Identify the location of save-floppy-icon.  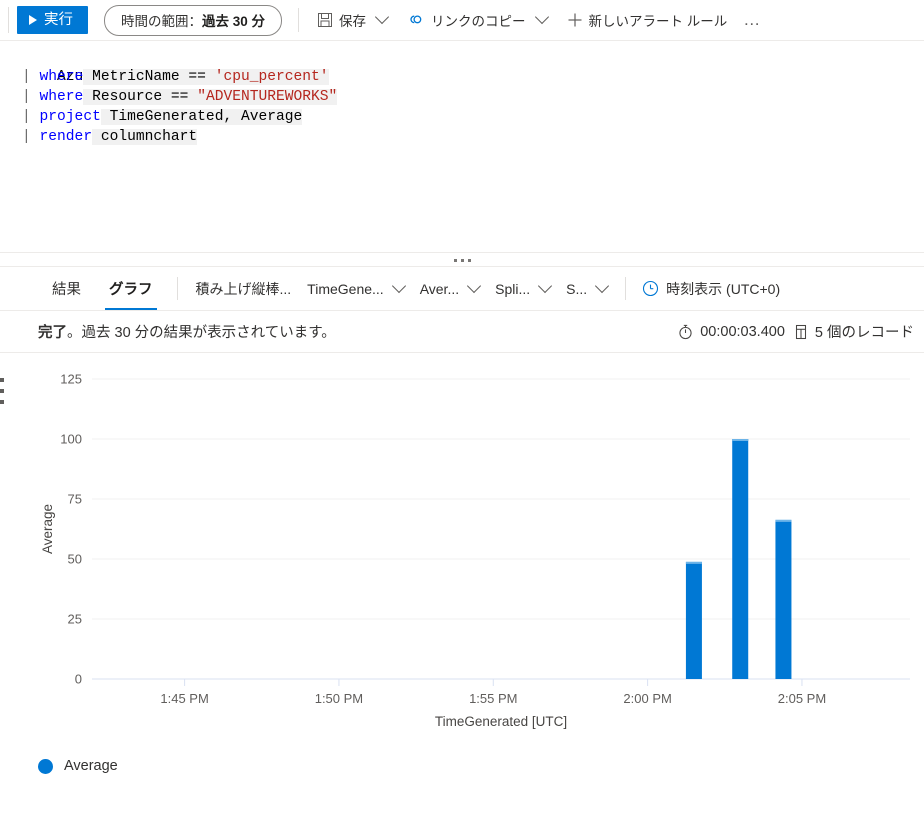
(325, 20).